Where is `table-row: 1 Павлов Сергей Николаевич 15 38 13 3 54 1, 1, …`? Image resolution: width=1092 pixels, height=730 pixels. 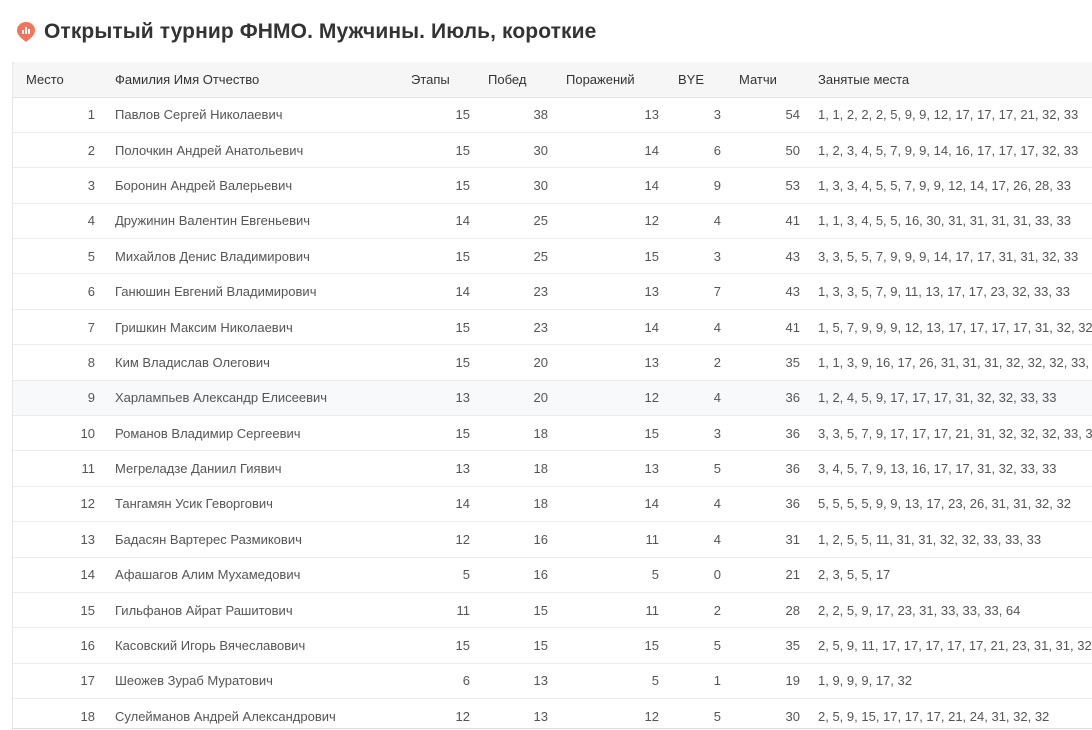 table-row: 1 Павлов Сергей Николаевич 15 38 13 3 54 1, 1, … is located at coordinates (552, 115).